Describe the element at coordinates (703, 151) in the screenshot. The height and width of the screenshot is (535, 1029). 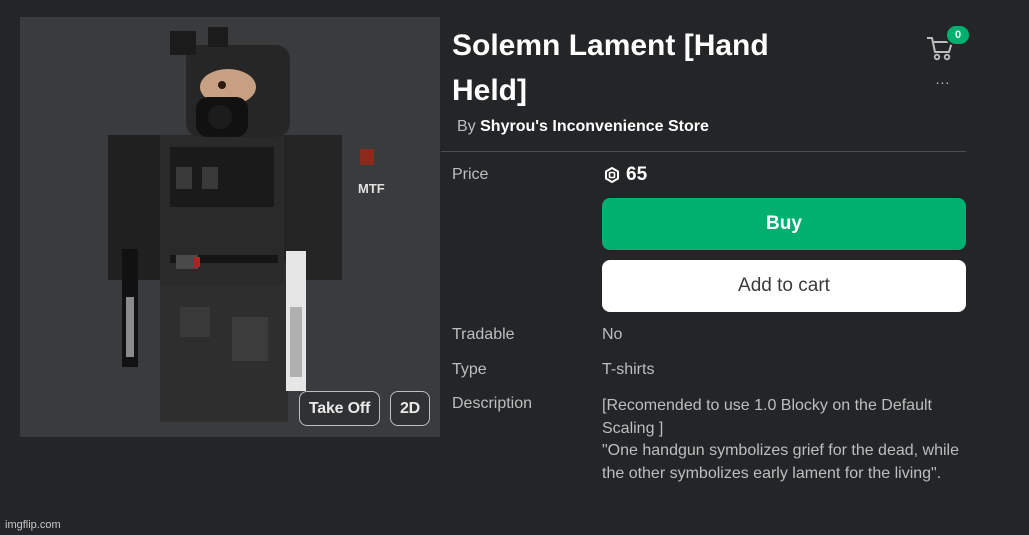
I see `header-divider` at that location.